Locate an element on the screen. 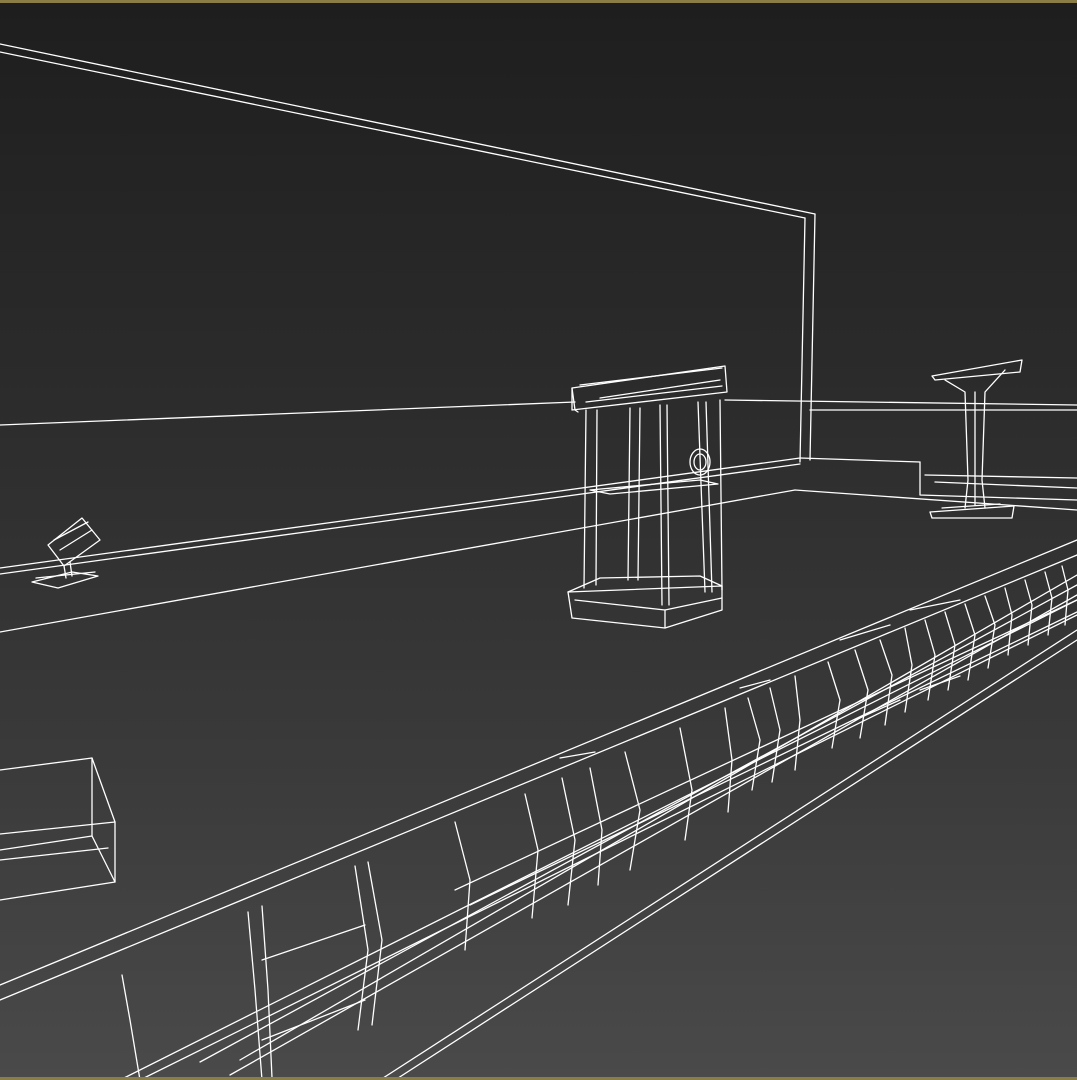 The width and height of the screenshot is (1077, 1080). stage-spotlight-wireframe is located at coordinates (66, 553).